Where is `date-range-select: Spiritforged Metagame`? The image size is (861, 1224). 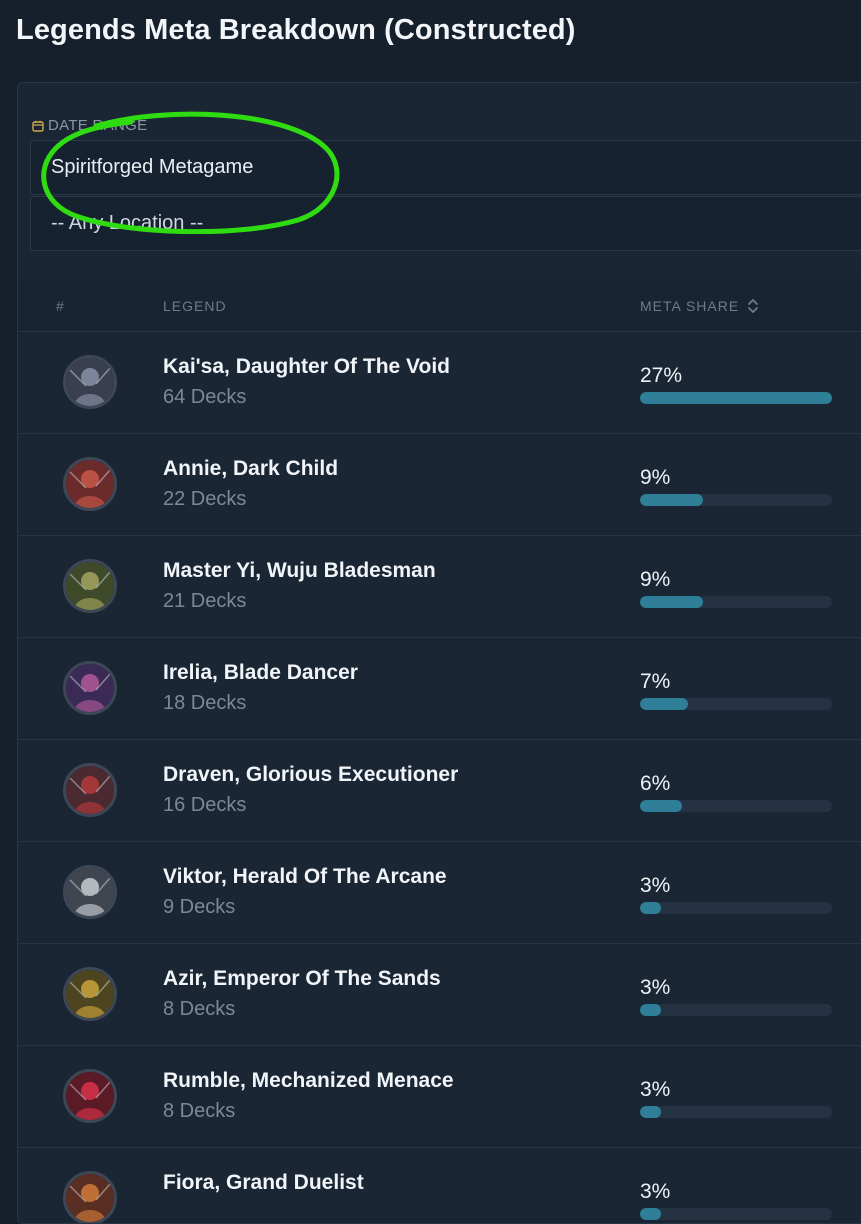 date-range-select: Spiritforged Metagame is located at coordinates (445, 167).